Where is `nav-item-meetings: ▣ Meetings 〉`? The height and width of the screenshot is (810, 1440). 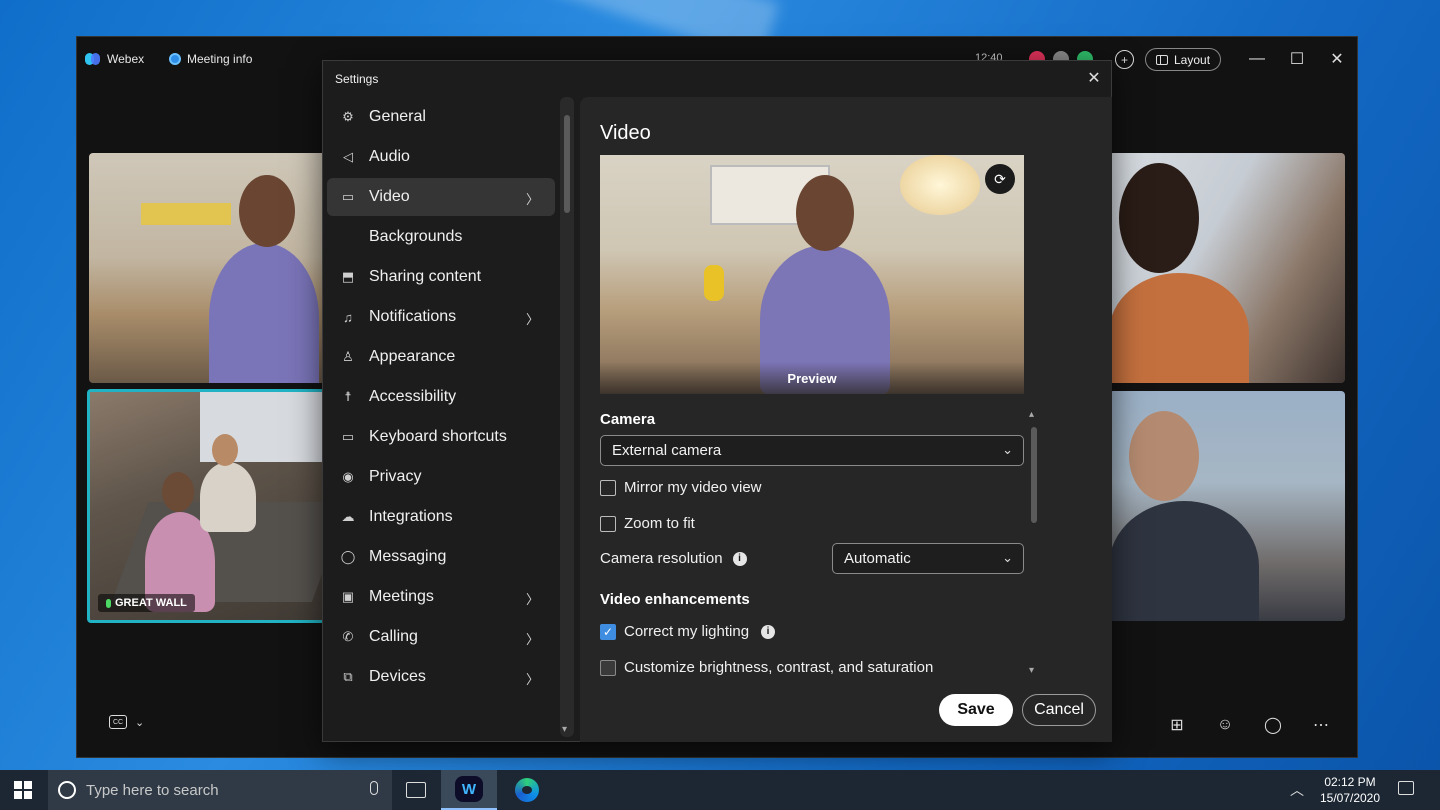
nav-item-meetings: ▣ Meetings 〉 is located at coordinates (441, 597).